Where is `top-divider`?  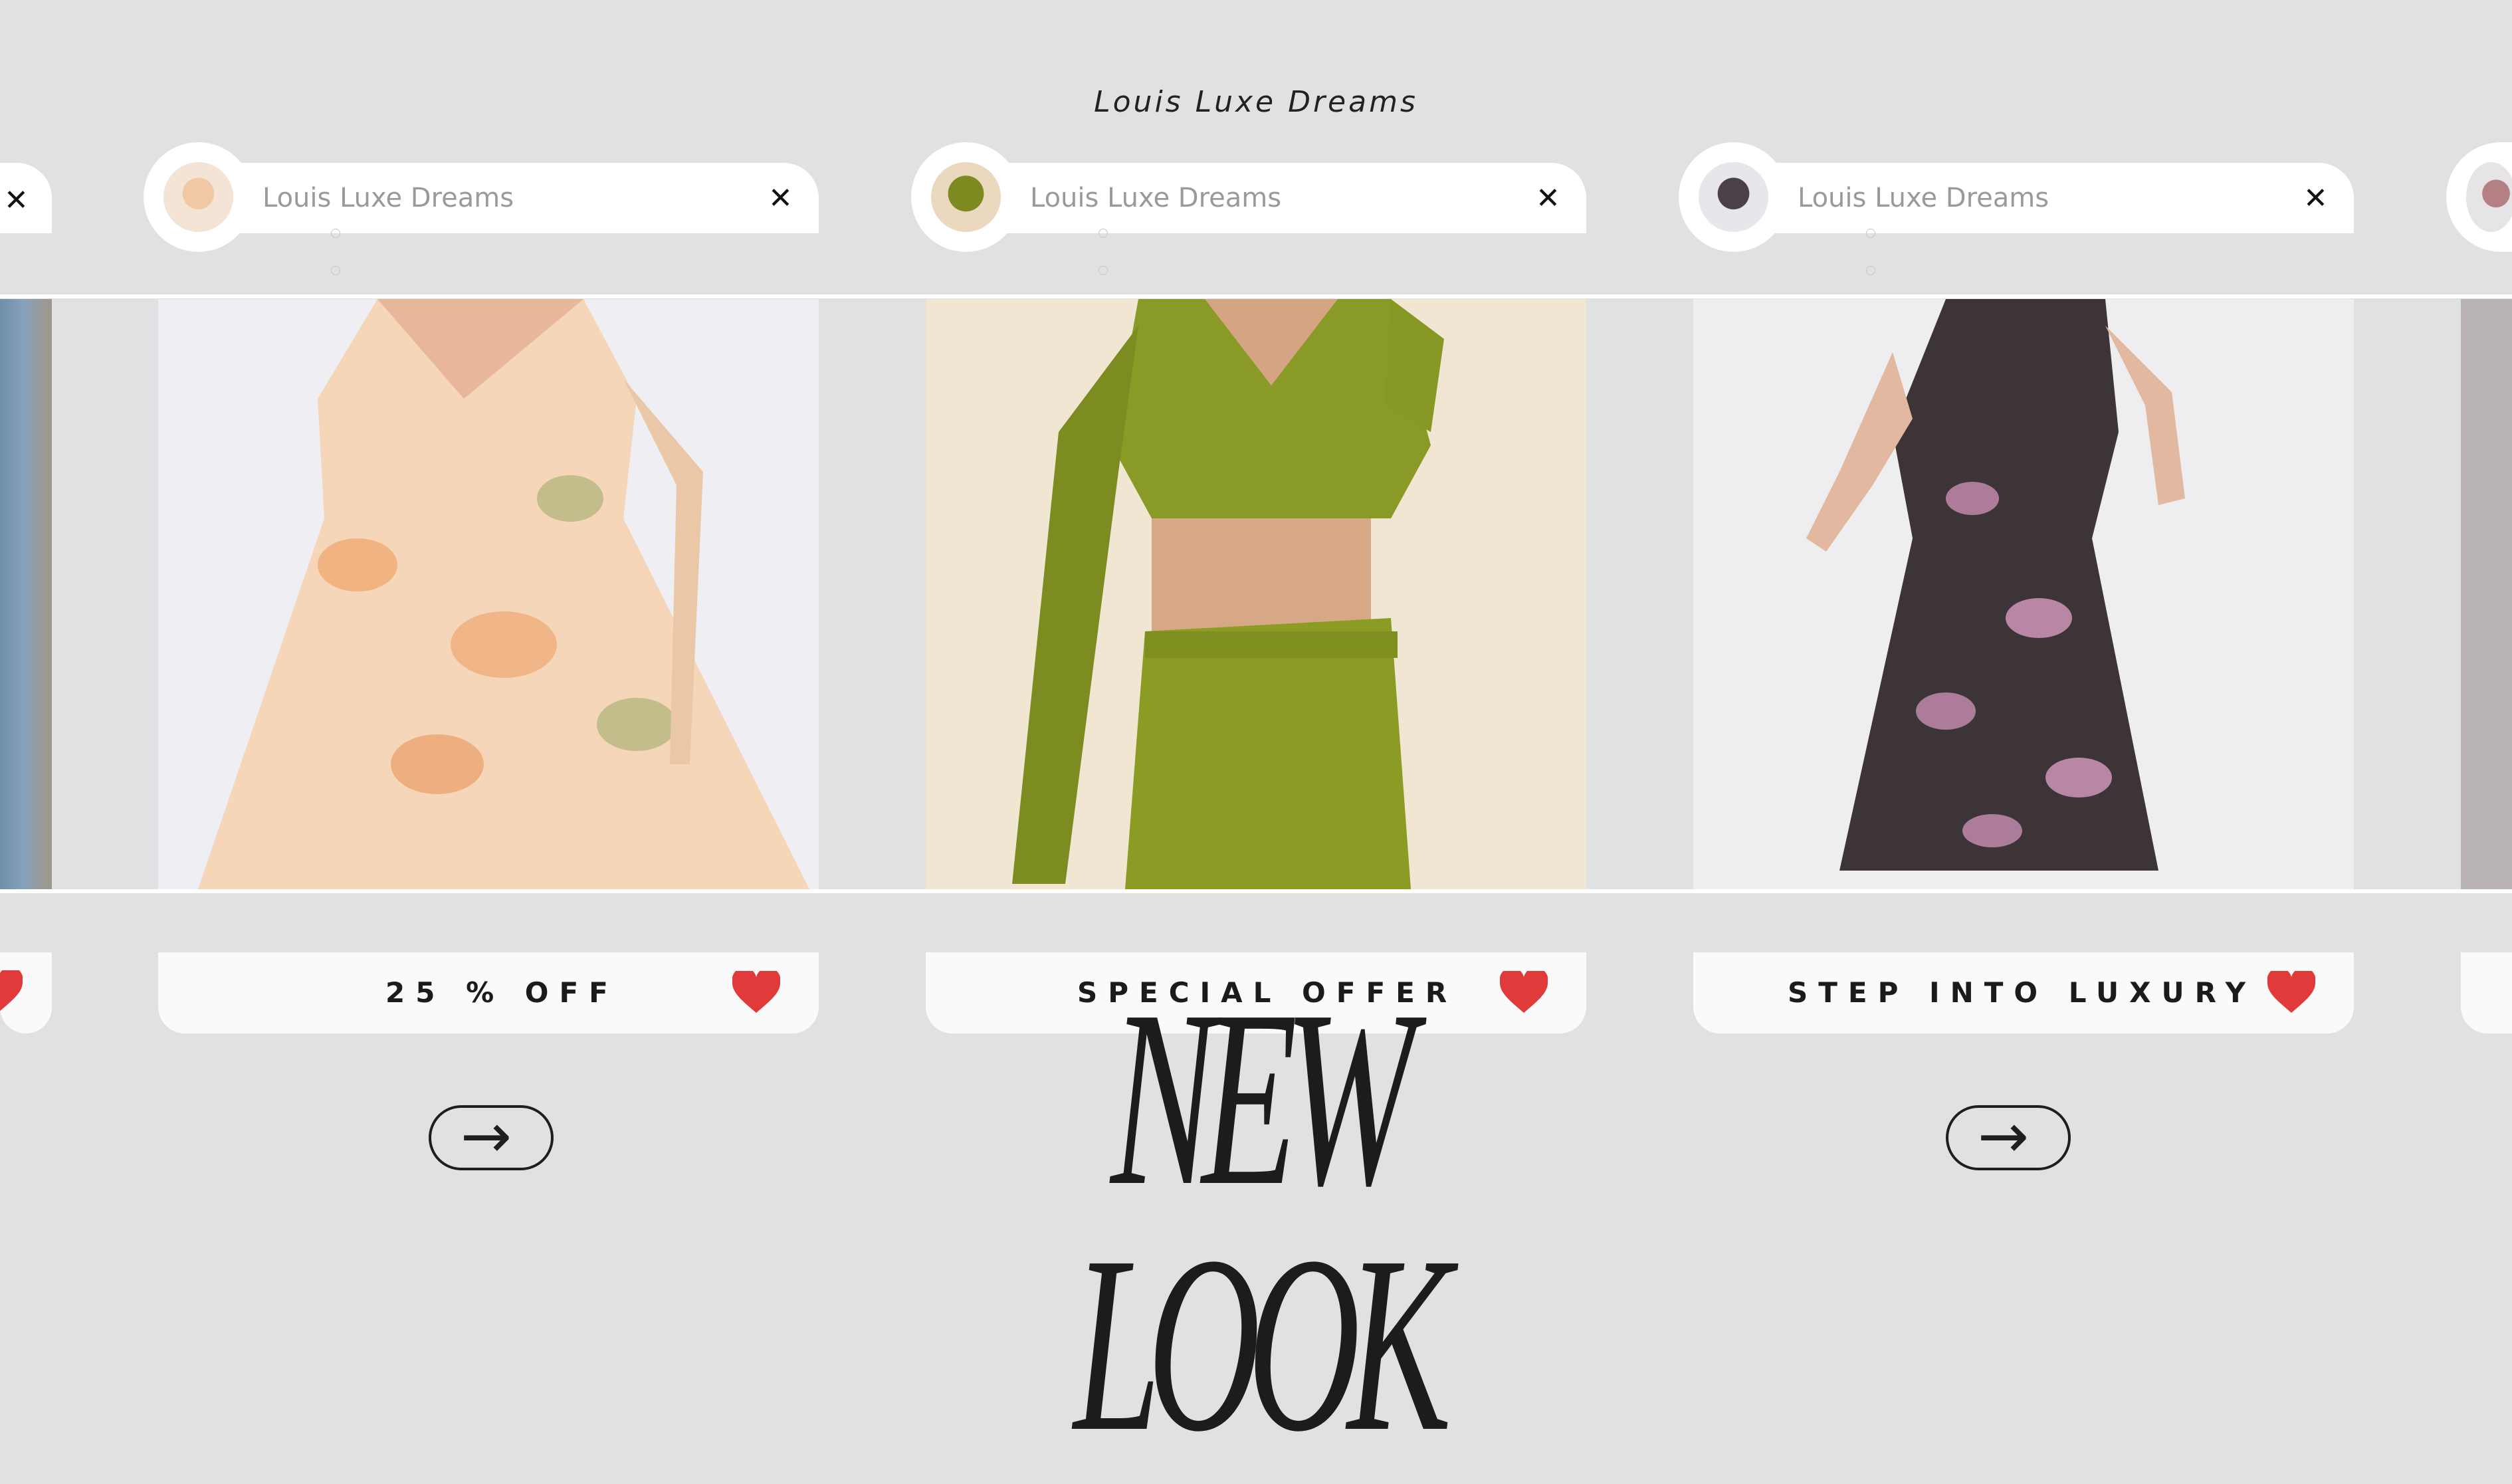 top-divider is located at coordinates (1256, 296).